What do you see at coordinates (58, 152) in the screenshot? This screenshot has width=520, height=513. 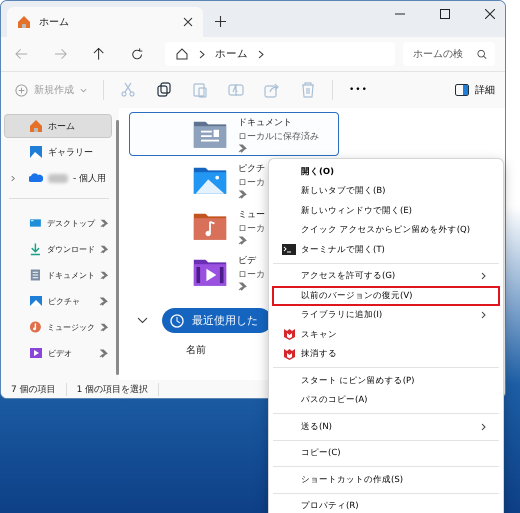 I see `sidebar-item: ギャラリー` at bounding box center [58, 152].